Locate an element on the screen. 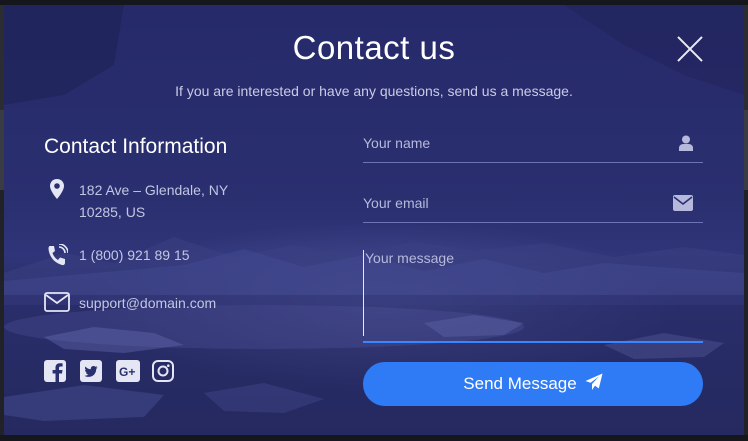 Image resolution: width=748 pixels, height=441 pixels. svg-text: G+ is located at coordinates (127, 372).